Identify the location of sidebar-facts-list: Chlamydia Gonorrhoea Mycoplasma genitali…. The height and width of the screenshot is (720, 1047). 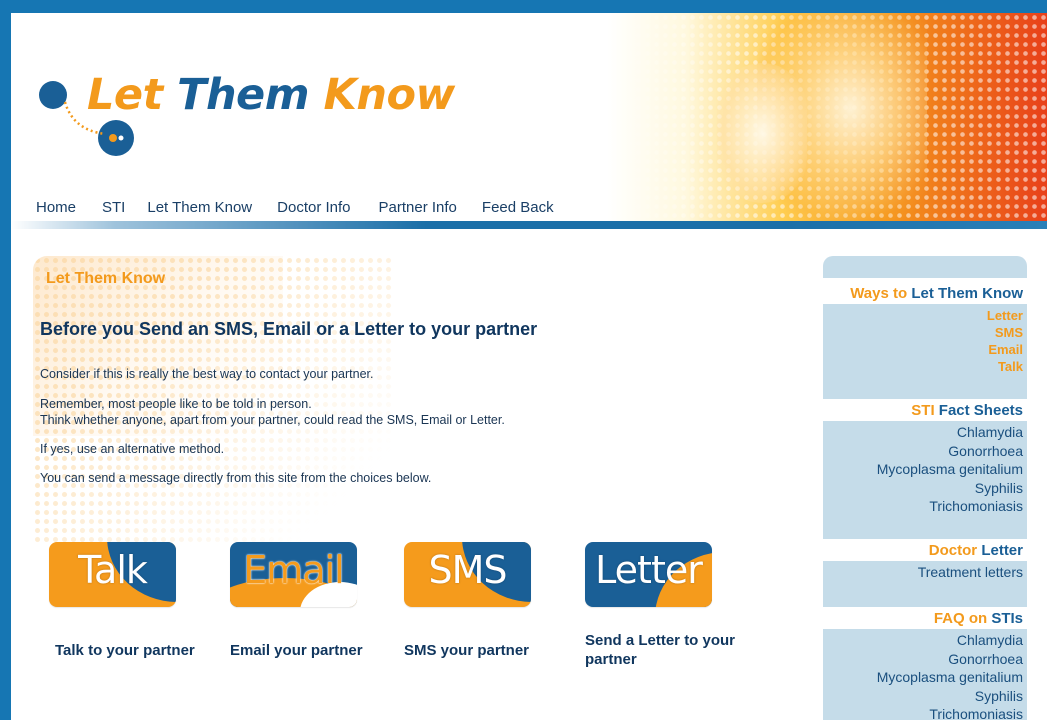
(925, 480).